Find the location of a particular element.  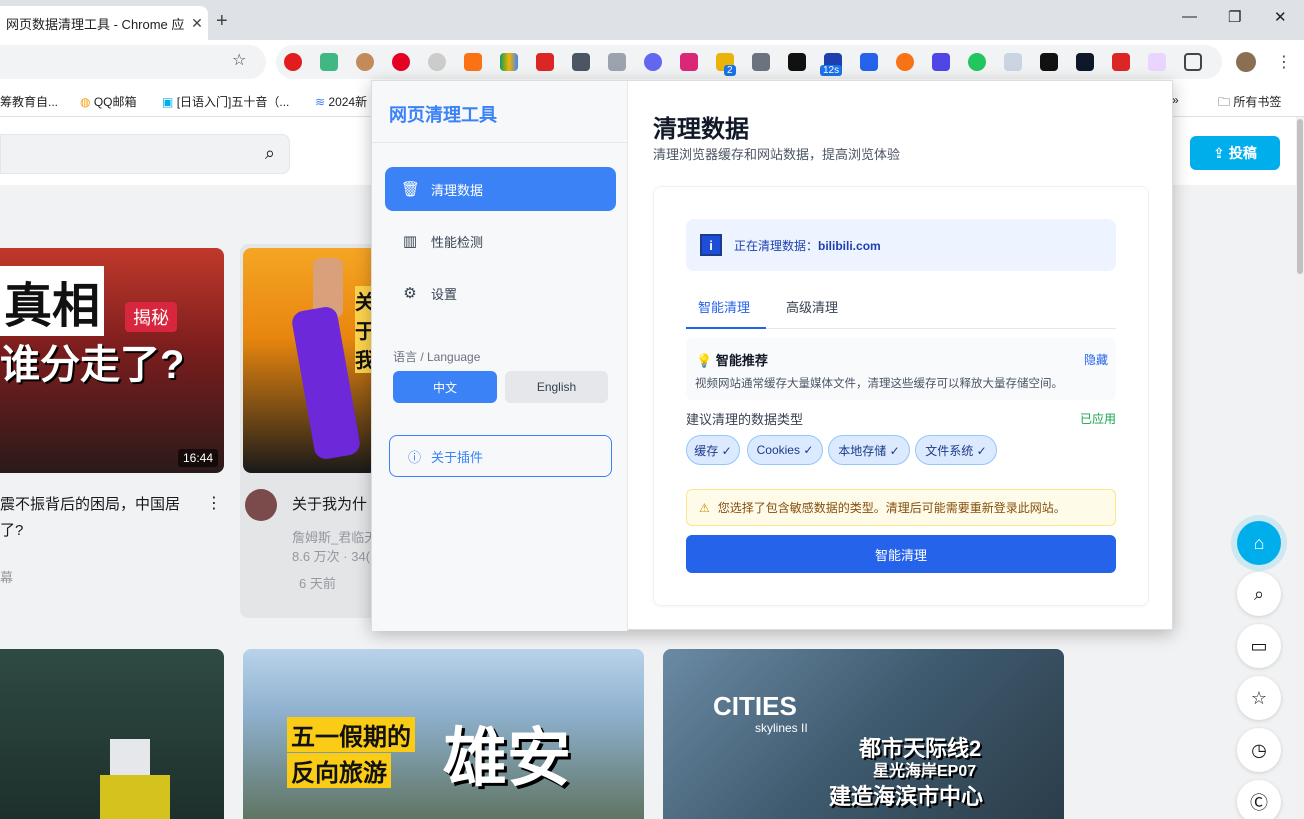

video-title: 震不振背后的困局，中国居 is located at coordinates (90, 503).